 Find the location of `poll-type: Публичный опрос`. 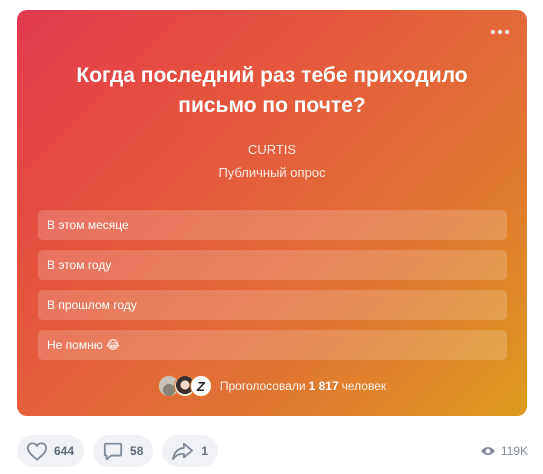

poll-type: Публичный опрос is located at coordinates (272, 172).